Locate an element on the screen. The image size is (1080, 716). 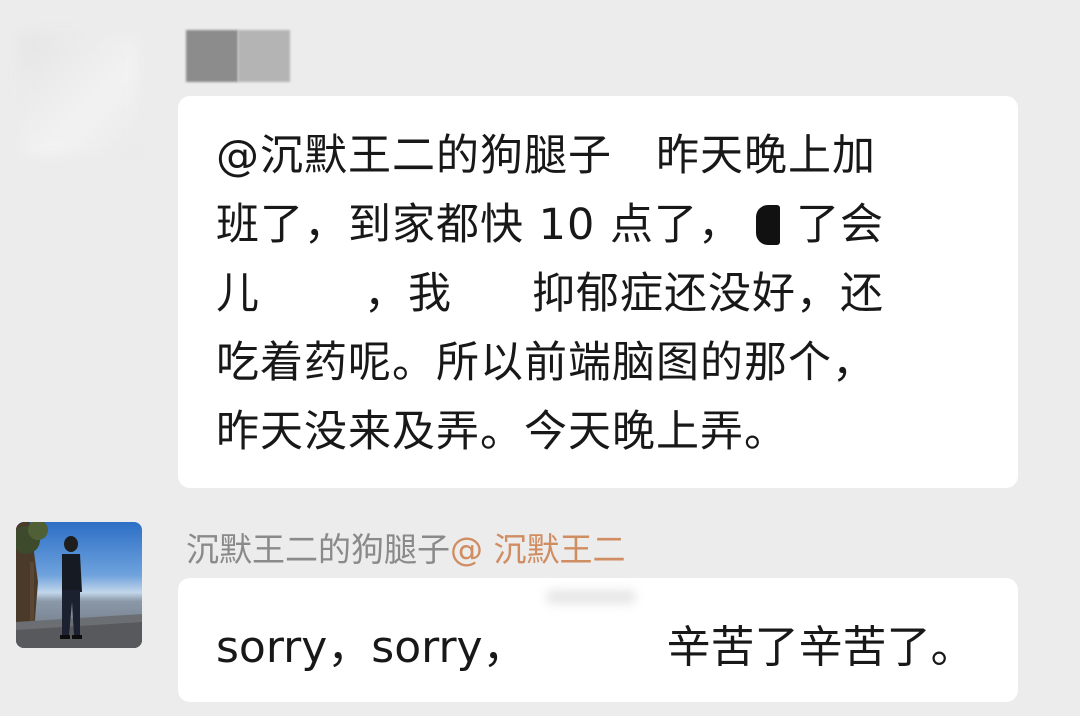
message-line: 吃着药呢。所以前端脑图的那个， is located at coordinates (546, 363).